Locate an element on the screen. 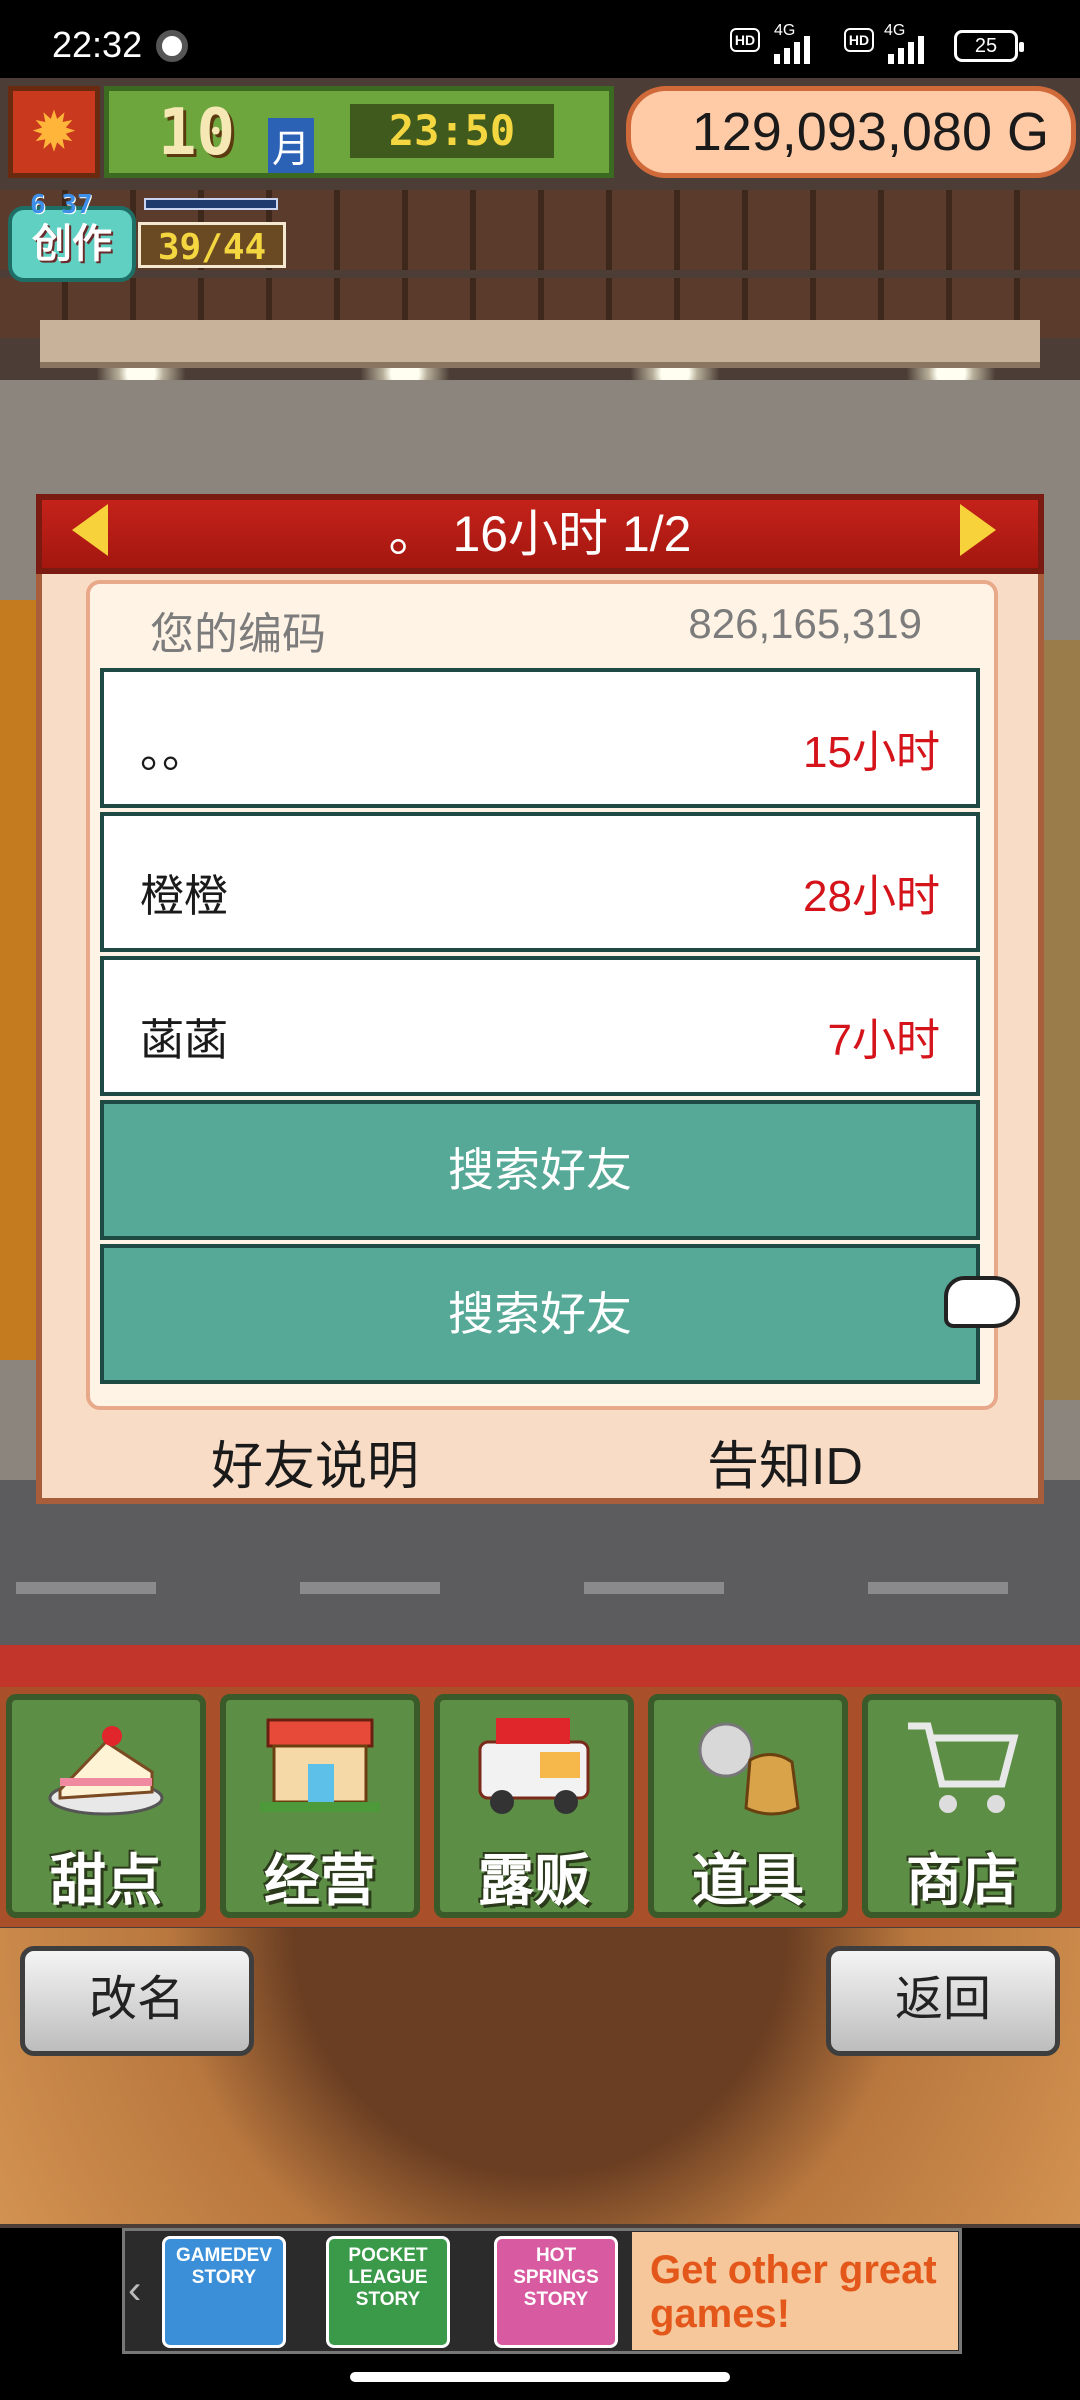  notification-icon is located at coordinates (172, 46).